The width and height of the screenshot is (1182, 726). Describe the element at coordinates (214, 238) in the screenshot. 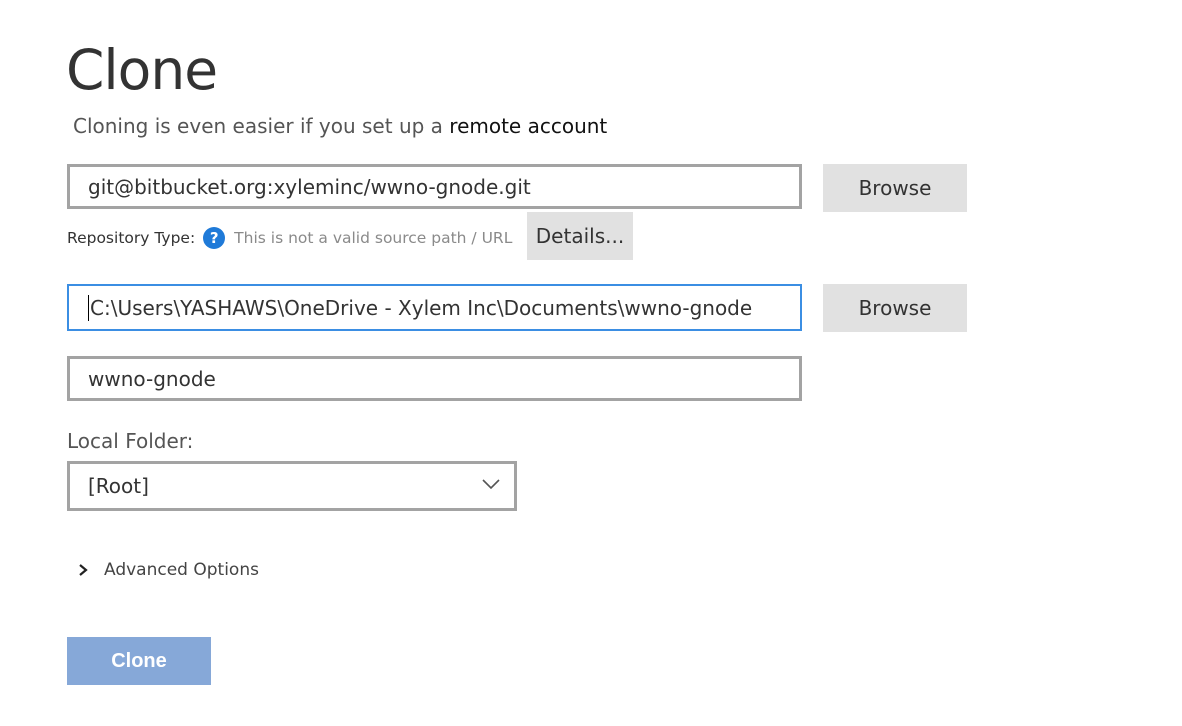

I see `question-help-icon: ?` at that location.